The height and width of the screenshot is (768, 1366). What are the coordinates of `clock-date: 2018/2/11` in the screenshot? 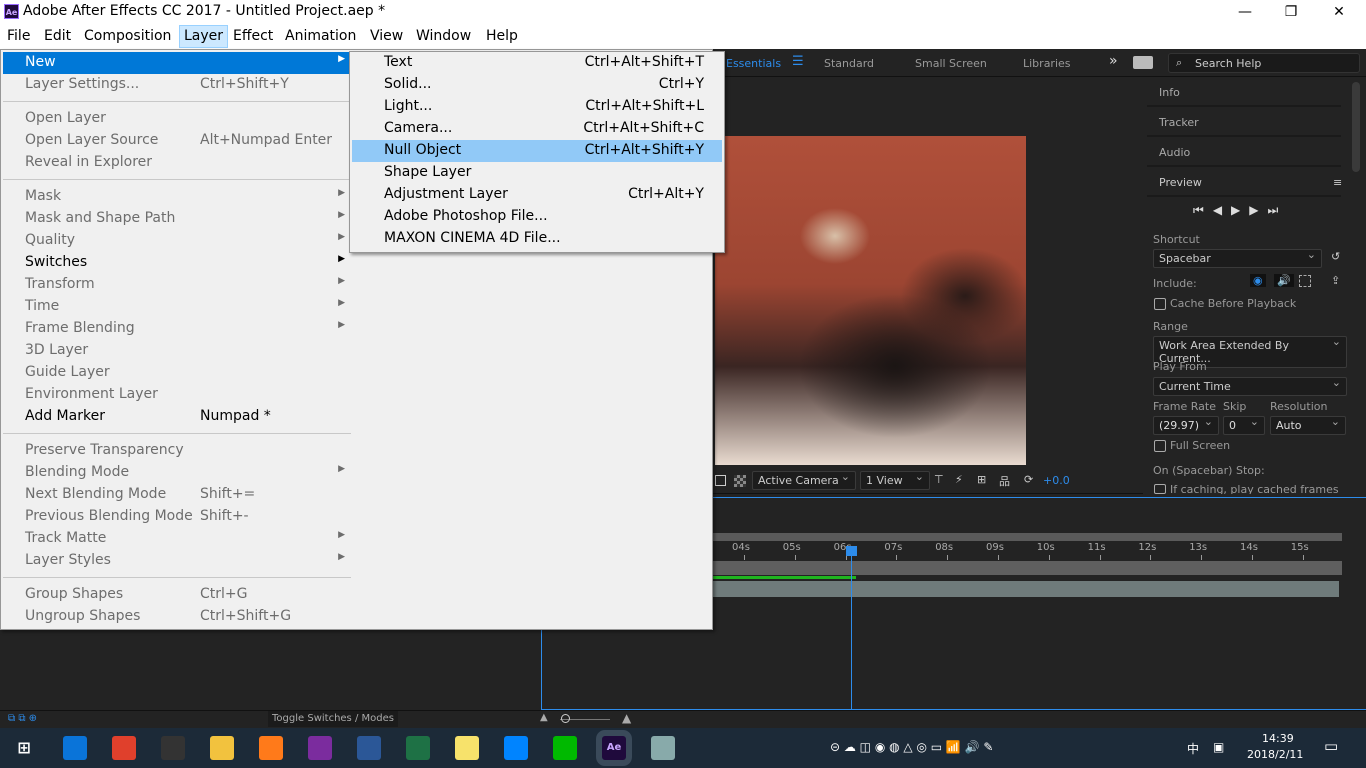 It's located at (1275, 754).